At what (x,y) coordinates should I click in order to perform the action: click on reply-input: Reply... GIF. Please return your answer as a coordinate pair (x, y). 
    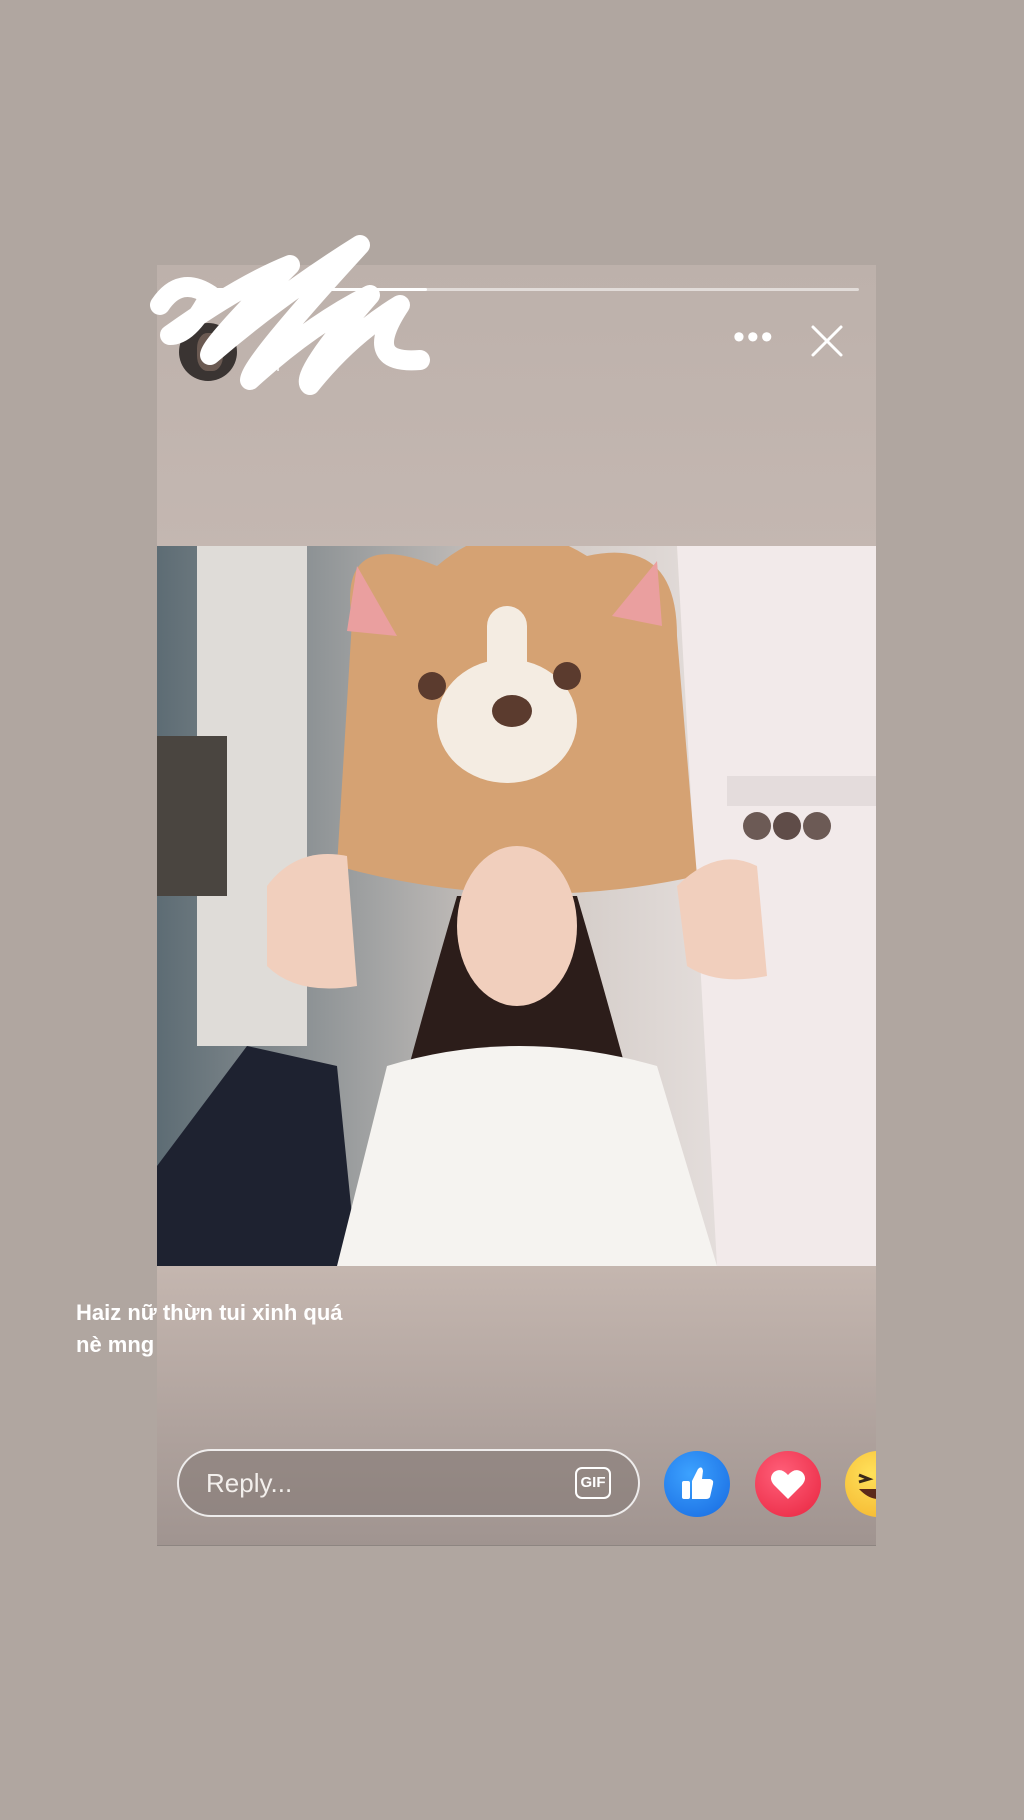
    Looking at the image, I should click on (408, 1483).